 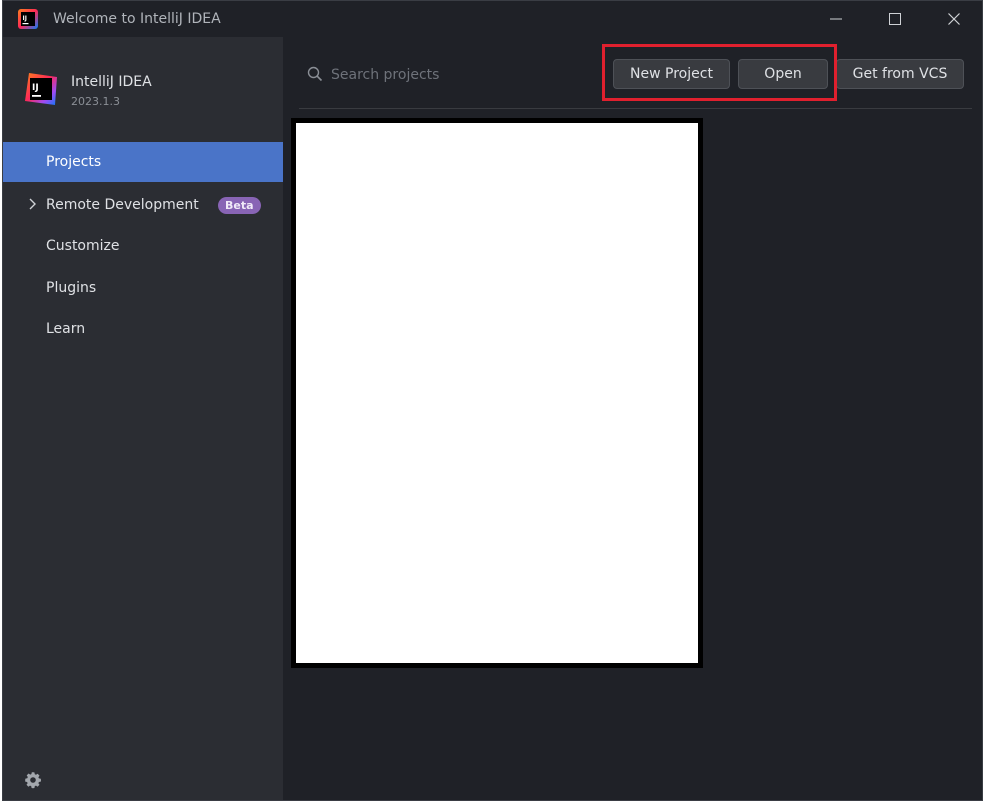 I want to click on sidebar-item-label: Projects, so click(x=74, y=162).